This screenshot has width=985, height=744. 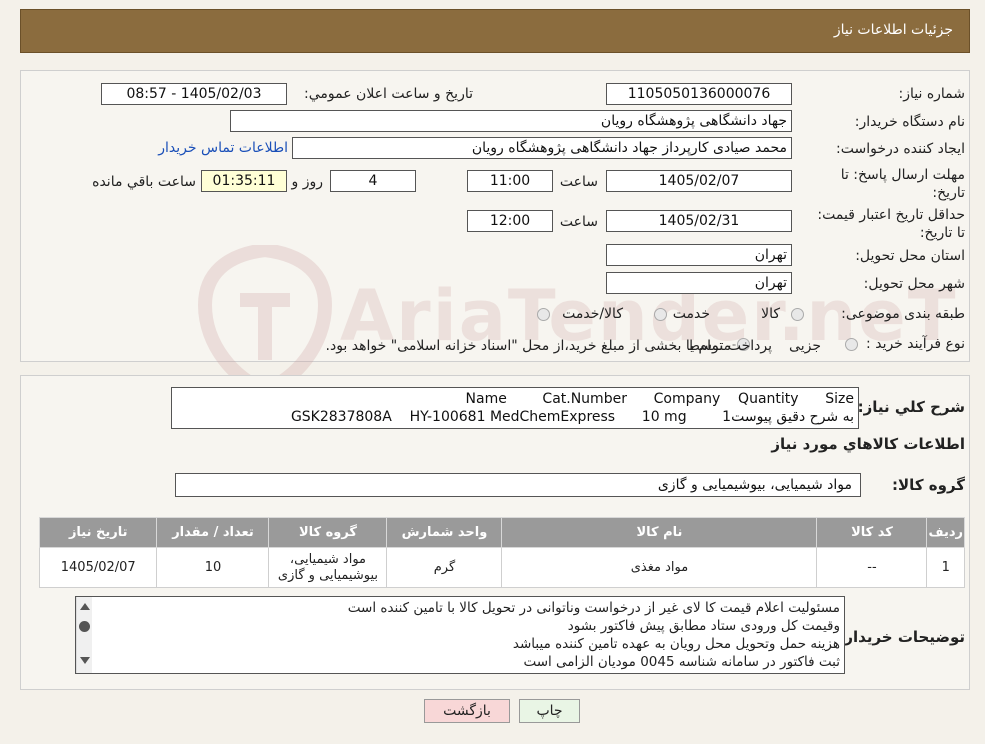 What do you see at coordinates (699, 255) in the screenshot?
I see `province-field: تهران` at bounding box center [699, 255].